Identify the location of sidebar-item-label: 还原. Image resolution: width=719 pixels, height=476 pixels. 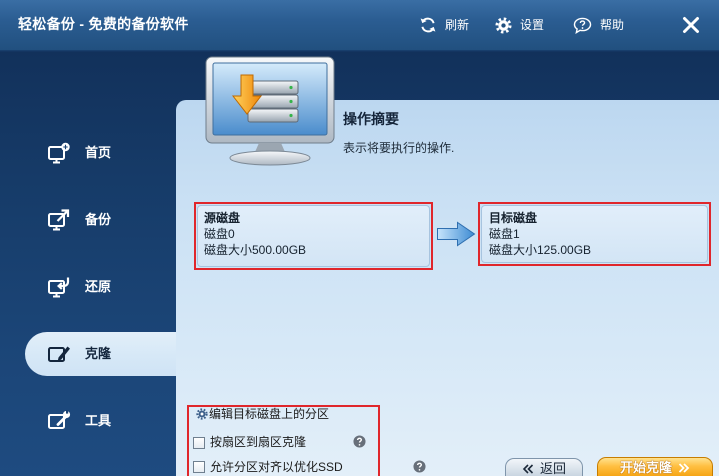
(98, 286).